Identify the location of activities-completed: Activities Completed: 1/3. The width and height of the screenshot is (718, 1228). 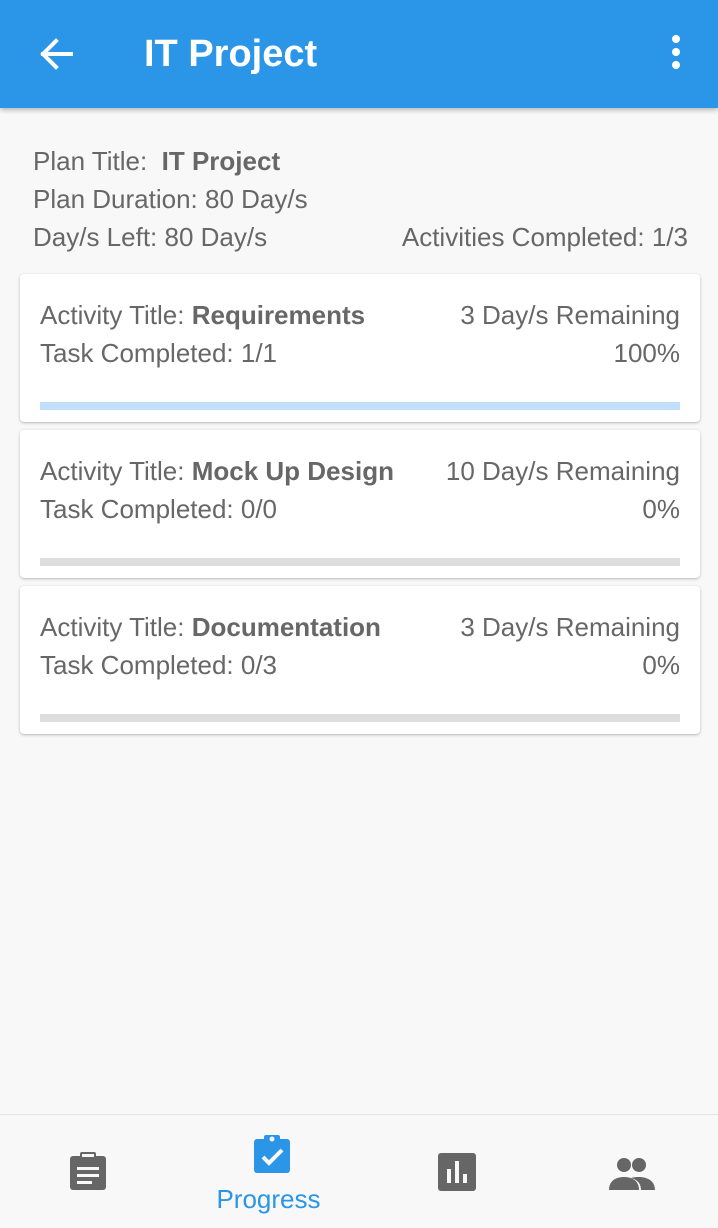
(544, 237).